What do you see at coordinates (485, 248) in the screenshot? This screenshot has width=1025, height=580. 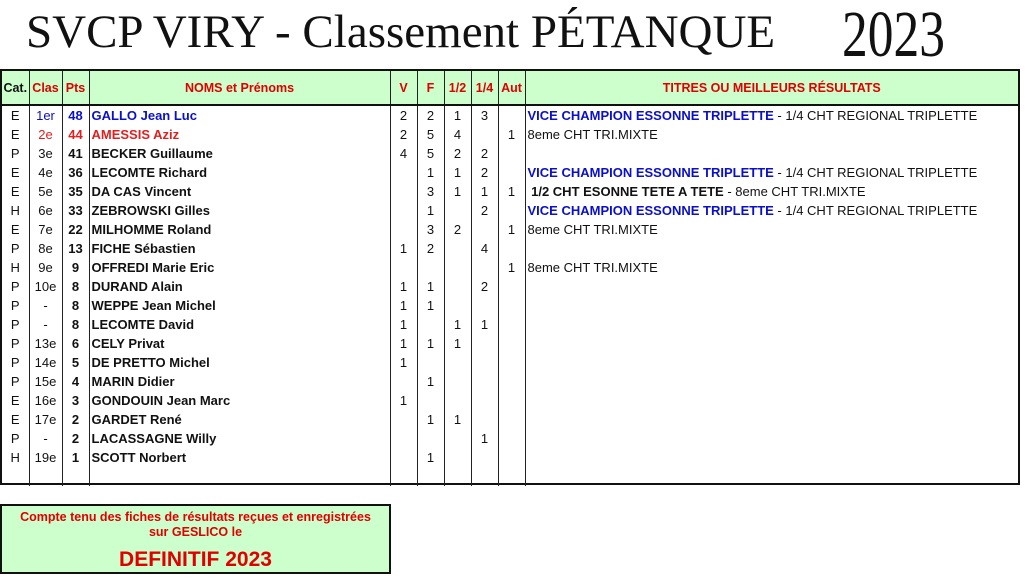 I see `cell-quart: 4` at bounding box center [485, 248].